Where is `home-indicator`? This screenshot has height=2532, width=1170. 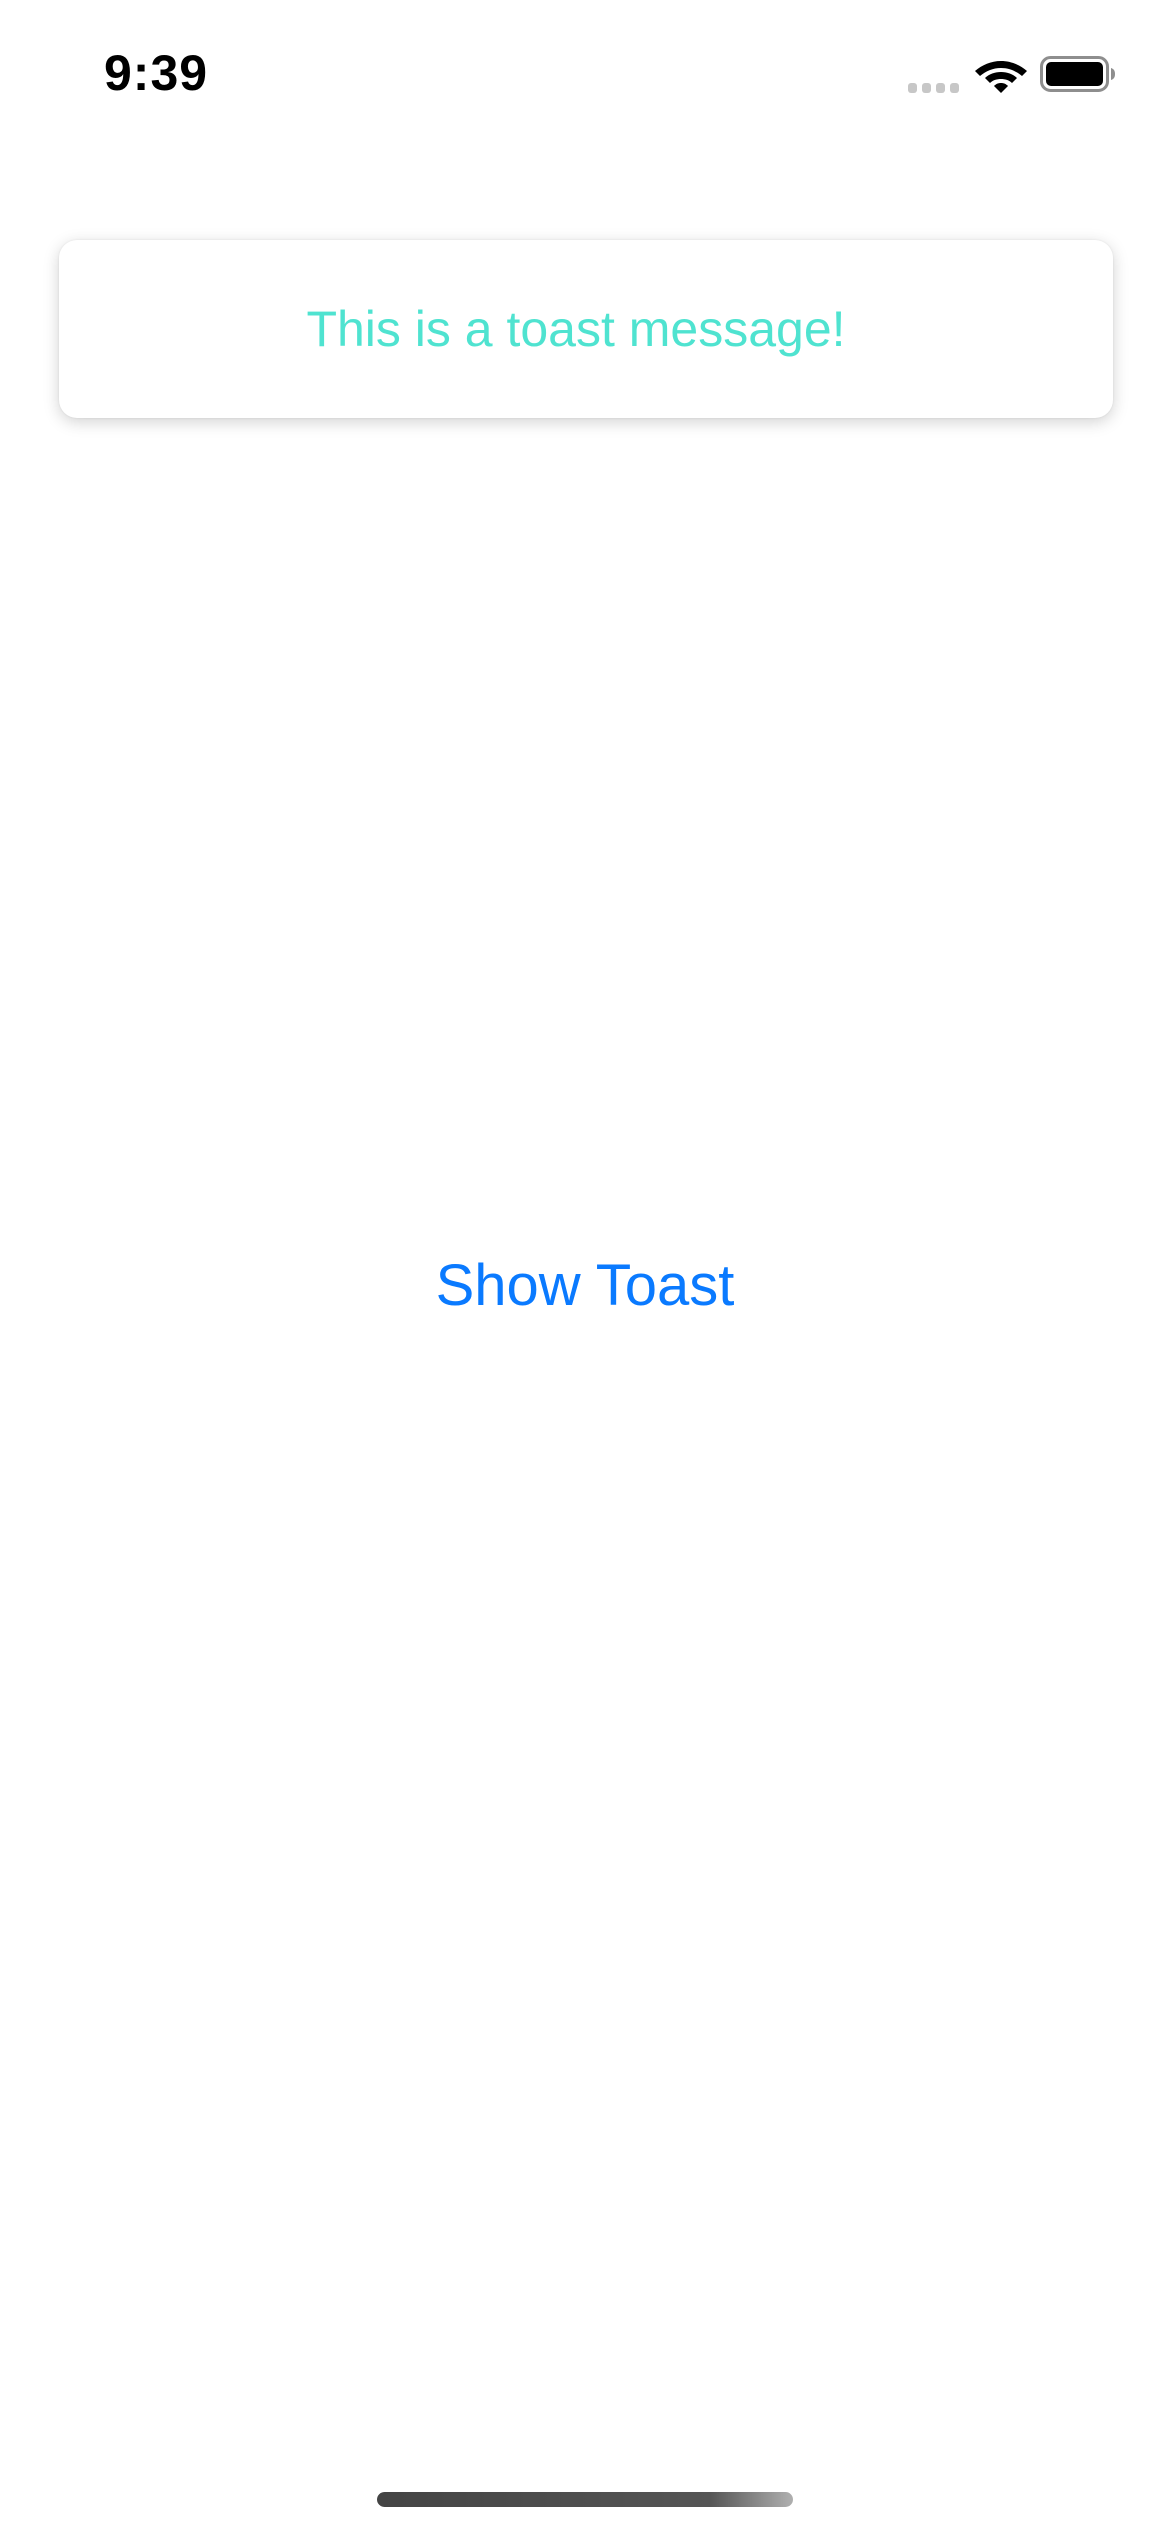 home-indicator is located at coordinates (585, 2499).